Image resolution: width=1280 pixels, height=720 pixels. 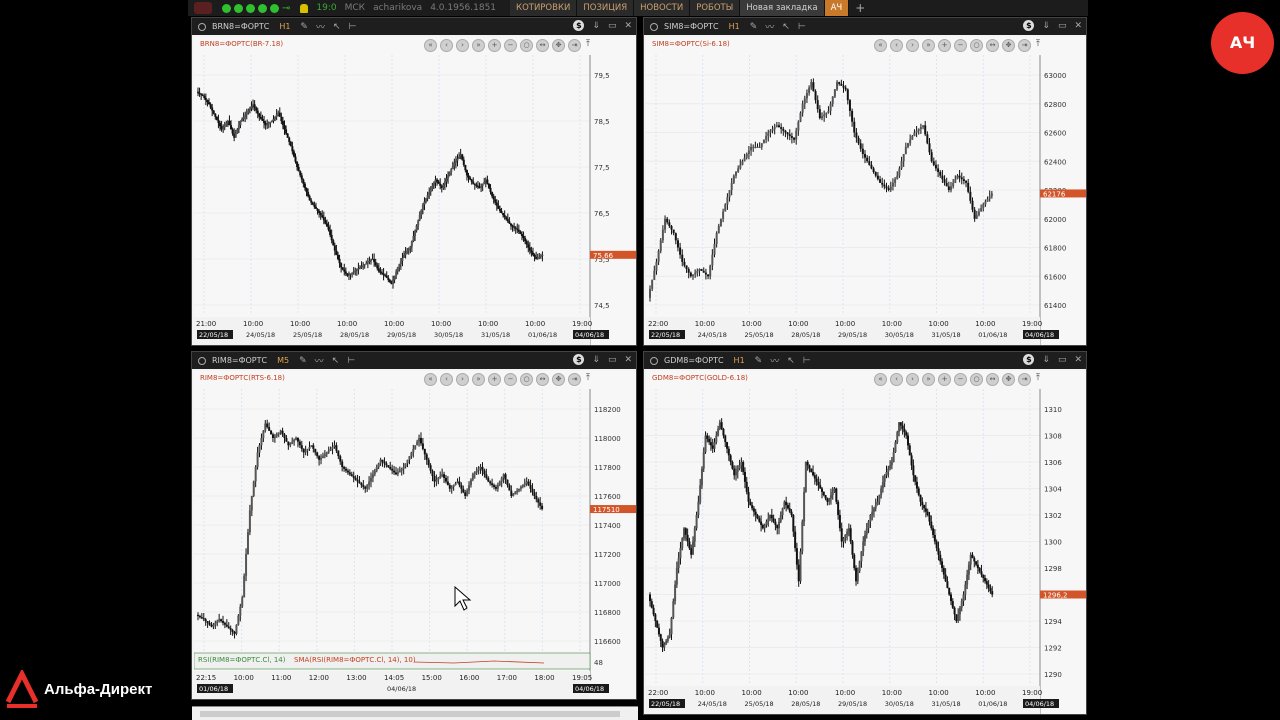 What do you see at coordinates (410, 714) in the screenshot?
I see `scrollbar-thumb` at bounding box center [410, 714].